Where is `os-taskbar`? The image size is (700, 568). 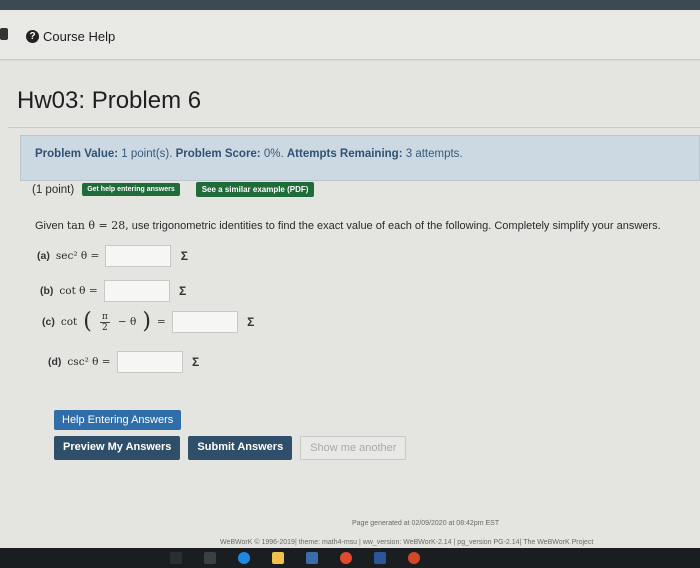
os-taskbar is located at coordinates (350, 558).